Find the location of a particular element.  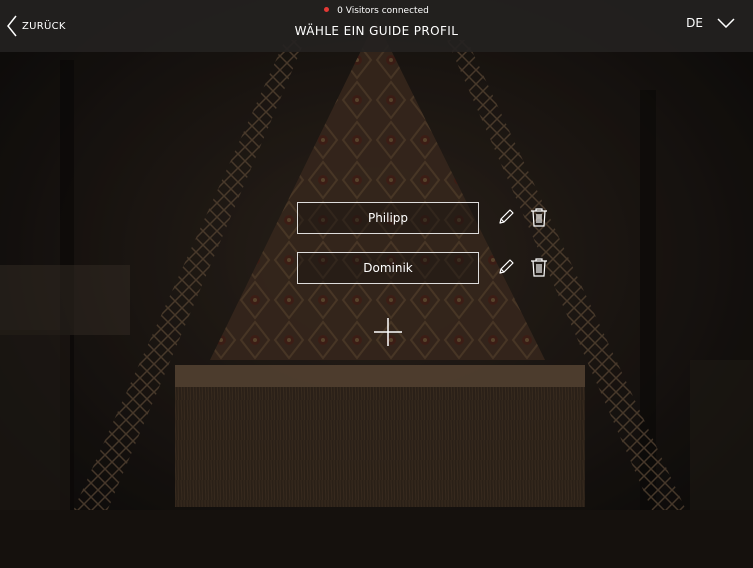

language-selector: DE is located at coordinates (710, 23).